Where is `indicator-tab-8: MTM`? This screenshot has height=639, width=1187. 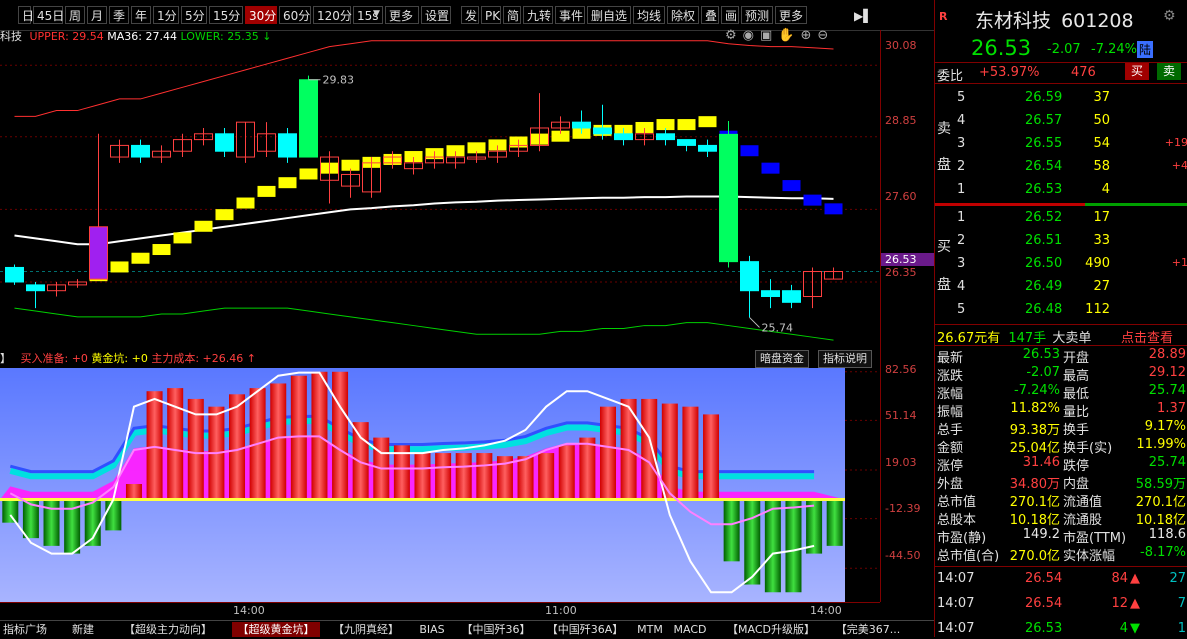
indicator-tab-8: MTM is located at coordinates (650, 629).